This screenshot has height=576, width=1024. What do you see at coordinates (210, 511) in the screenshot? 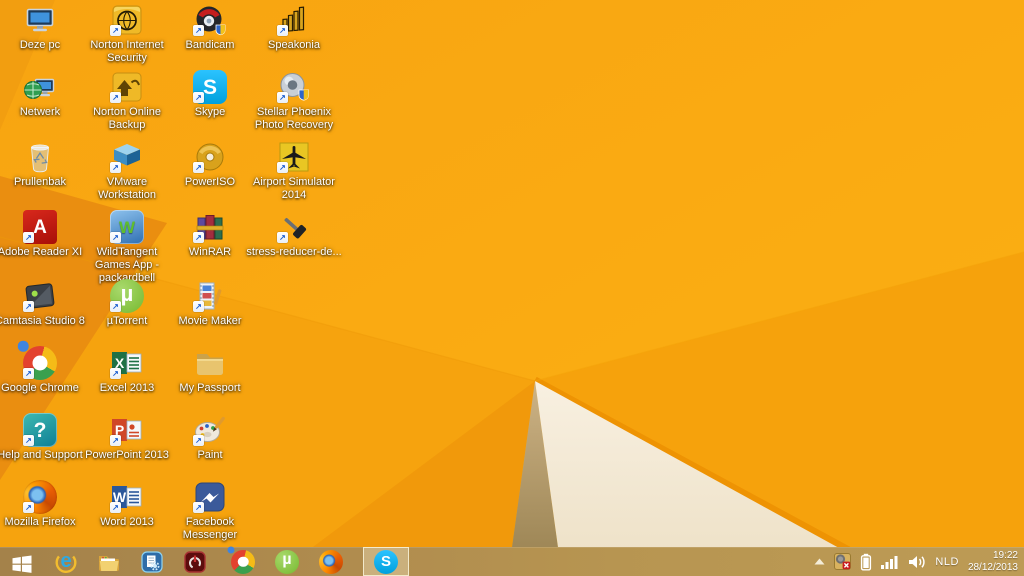
I see `desktop-icon-facebook-messenger: Facebook Messenger` at bounding box center [210, 511].